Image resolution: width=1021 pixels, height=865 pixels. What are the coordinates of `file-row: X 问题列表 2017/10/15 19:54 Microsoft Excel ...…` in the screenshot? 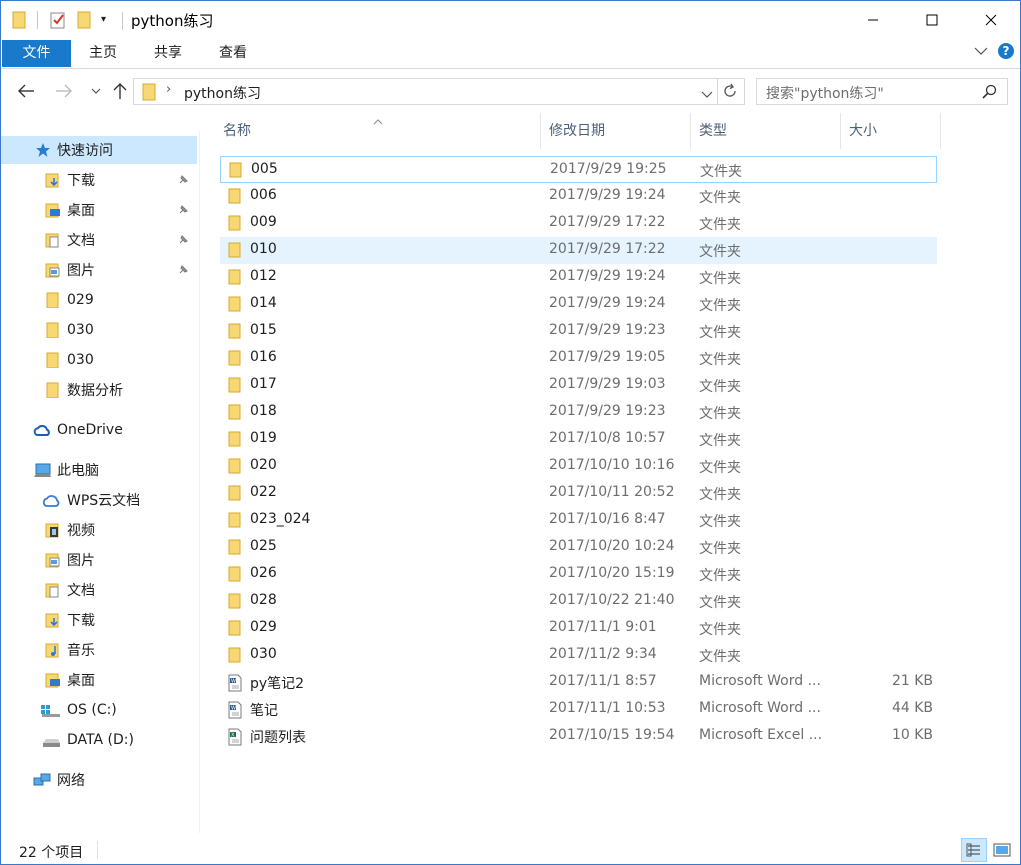 It's located at (578, 736).